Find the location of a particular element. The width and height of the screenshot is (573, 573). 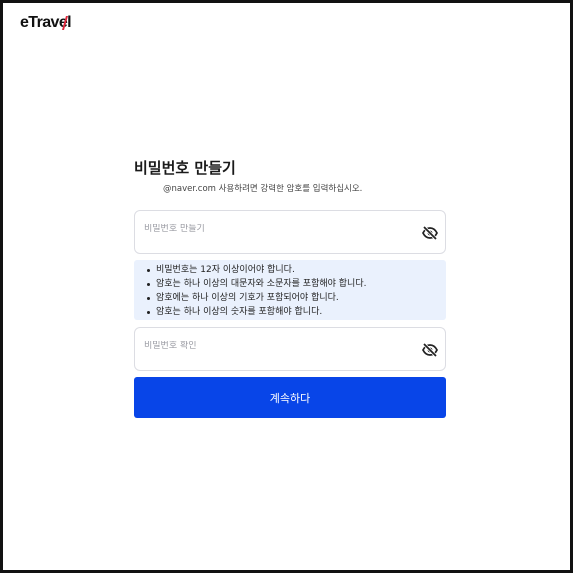

requirement-number: 암호는 하나 이상의 숫자를 포함해야 합니다. is located at coordinates (296, 312).